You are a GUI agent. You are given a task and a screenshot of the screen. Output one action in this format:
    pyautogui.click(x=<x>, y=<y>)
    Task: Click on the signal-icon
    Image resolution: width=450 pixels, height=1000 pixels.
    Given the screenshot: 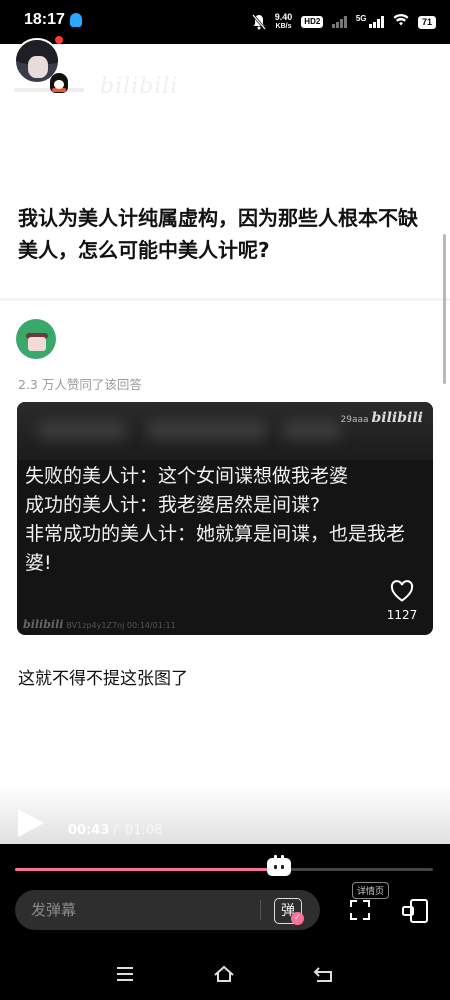 What is the action you would take?
    pyautogui.click(x=339, y=22)
    